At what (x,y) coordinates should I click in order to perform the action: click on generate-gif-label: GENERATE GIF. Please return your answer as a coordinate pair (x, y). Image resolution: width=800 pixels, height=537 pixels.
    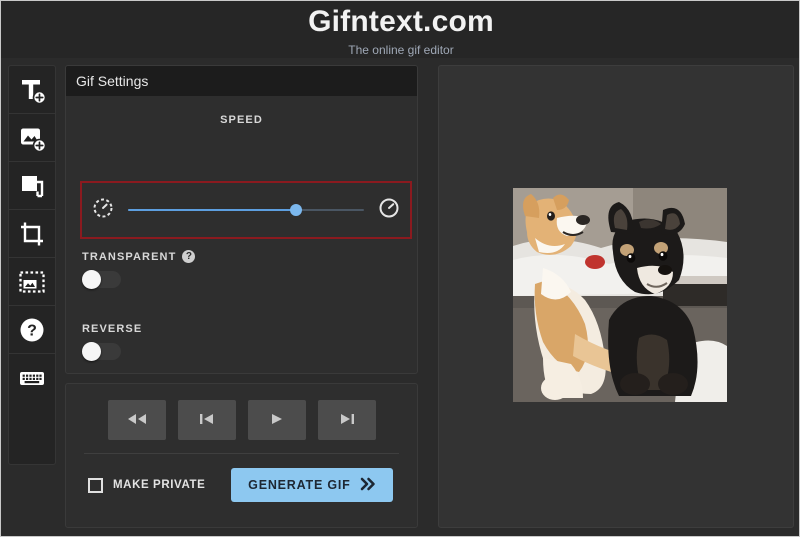
    Looking at the image, I should click on (299, 485).